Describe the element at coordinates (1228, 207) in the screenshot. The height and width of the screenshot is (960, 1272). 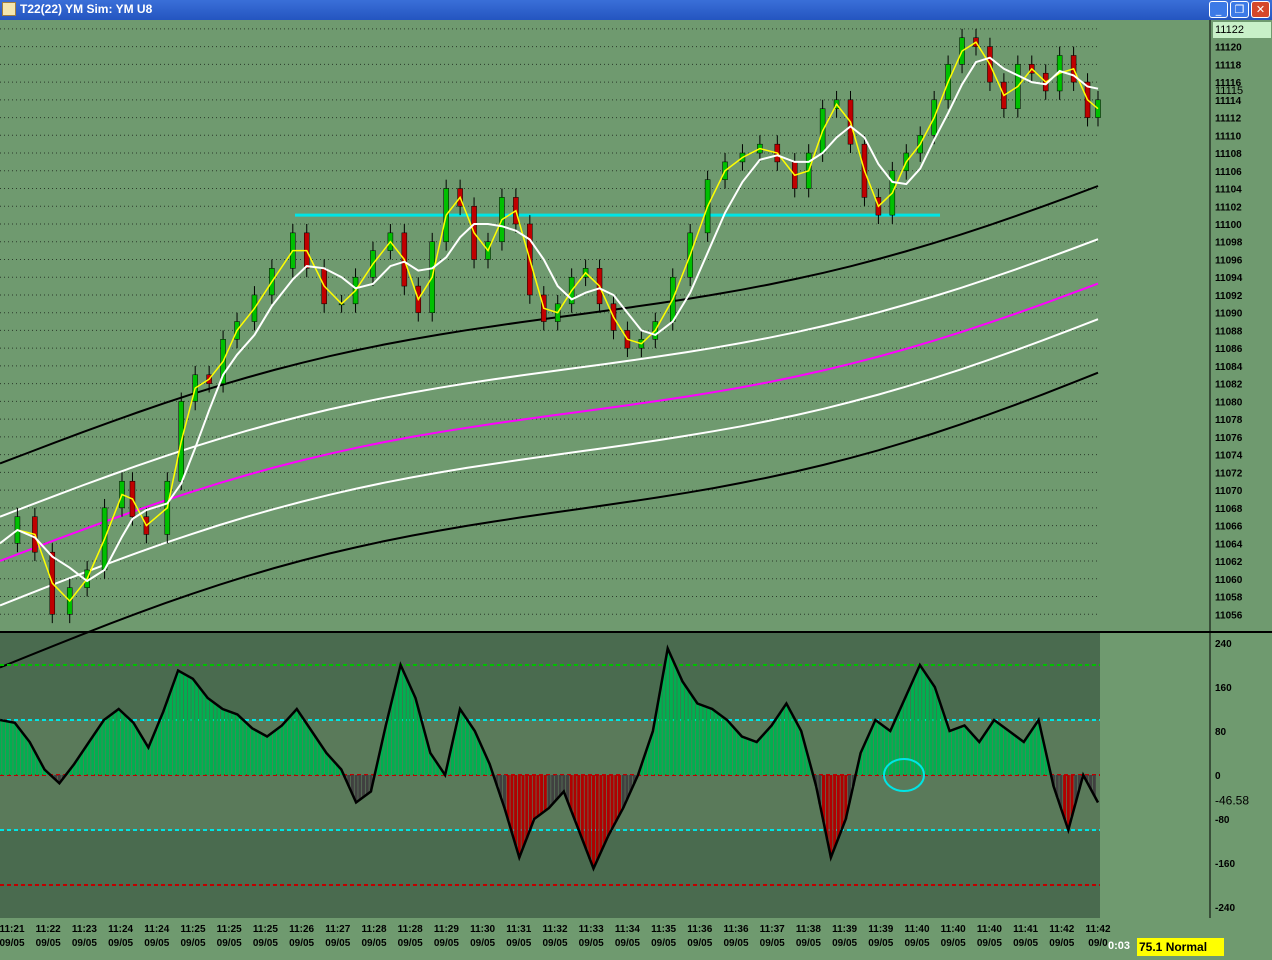
I see `price-tick-label: 11102` at that location.